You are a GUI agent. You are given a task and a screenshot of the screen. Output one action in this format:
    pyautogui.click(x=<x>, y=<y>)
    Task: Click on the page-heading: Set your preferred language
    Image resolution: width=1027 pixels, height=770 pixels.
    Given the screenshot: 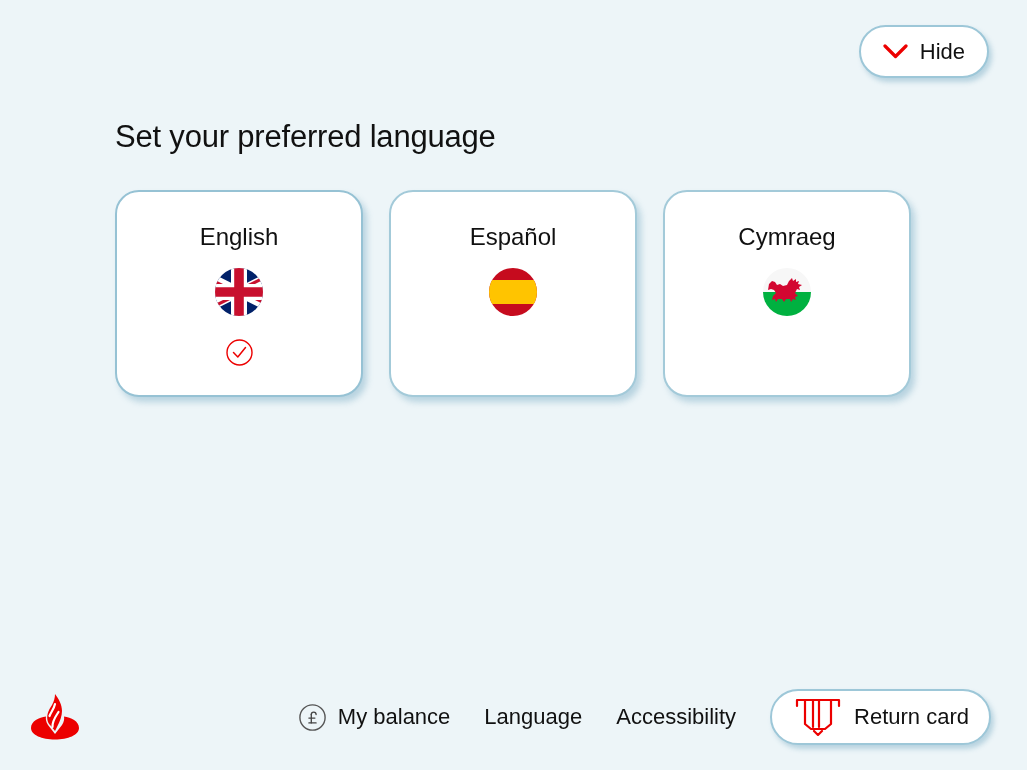 What is the action you would take?
    pyautogui.click(x=305, y=137)
    